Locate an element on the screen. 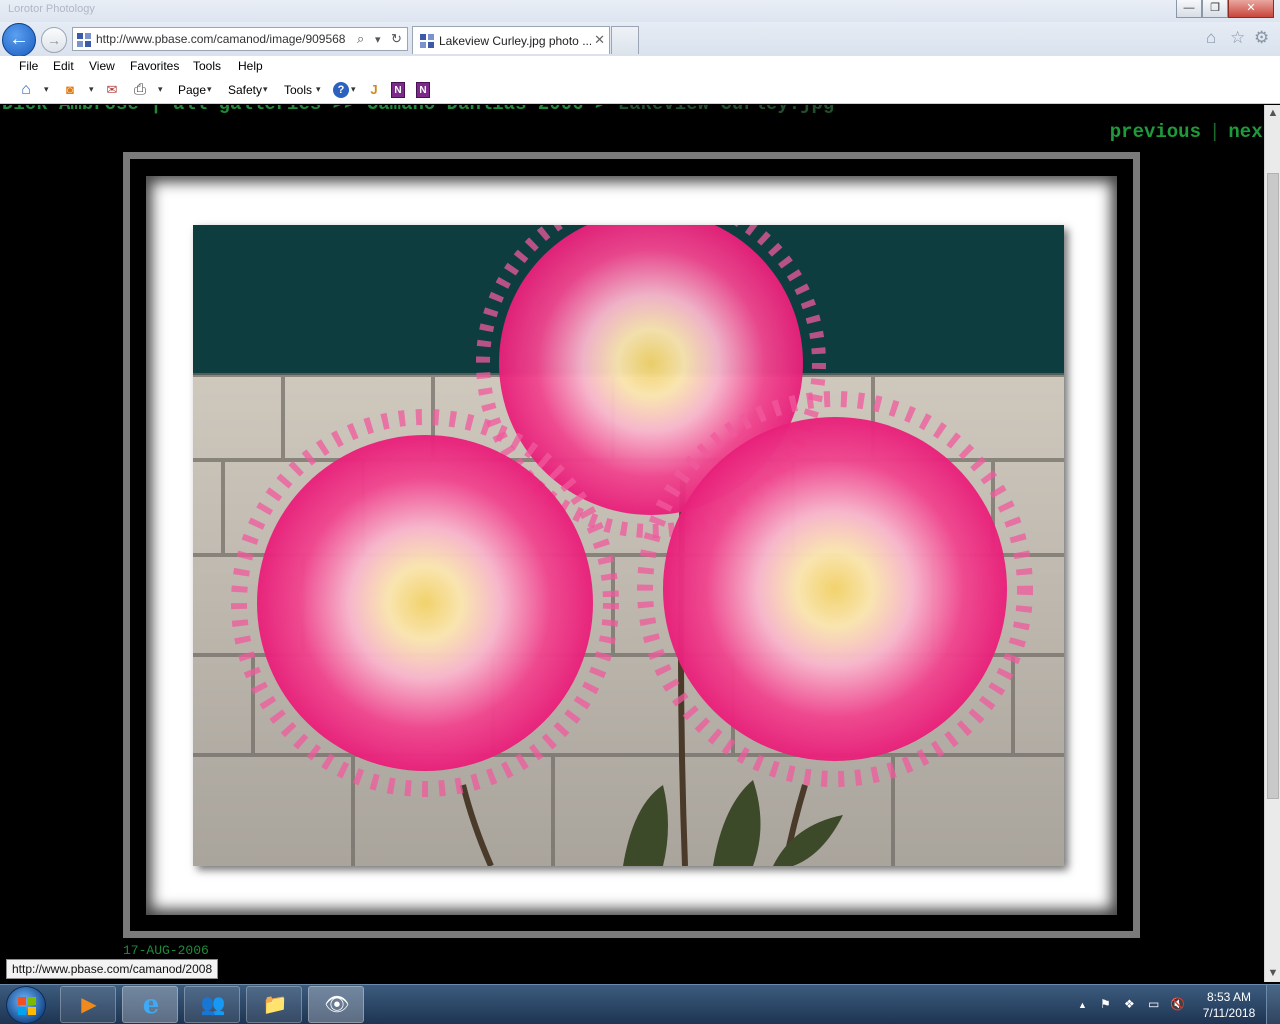 Image resolution: width=1280 pixels, height=1024 pixels. volume-muted-icon: 🔇 is located at coordinates (1177, 1004).